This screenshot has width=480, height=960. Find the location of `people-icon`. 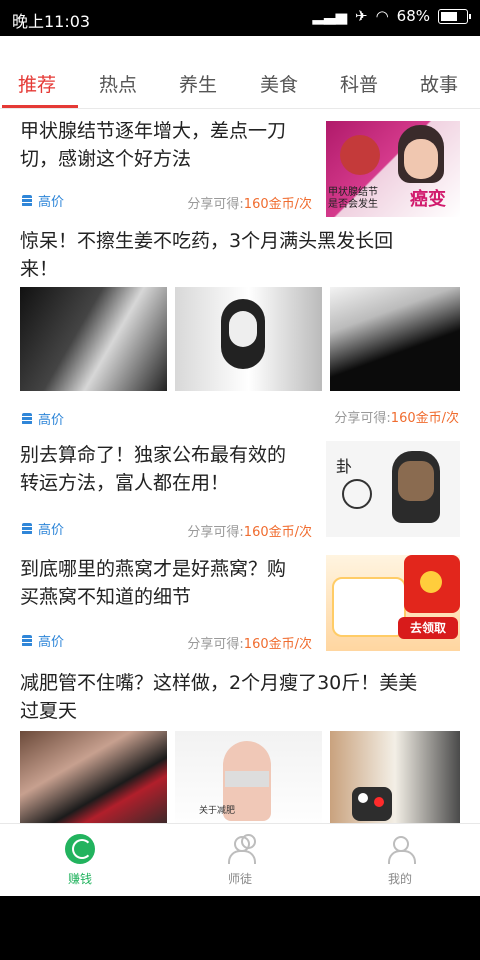

people-icon is located at coordinates (240, 849).